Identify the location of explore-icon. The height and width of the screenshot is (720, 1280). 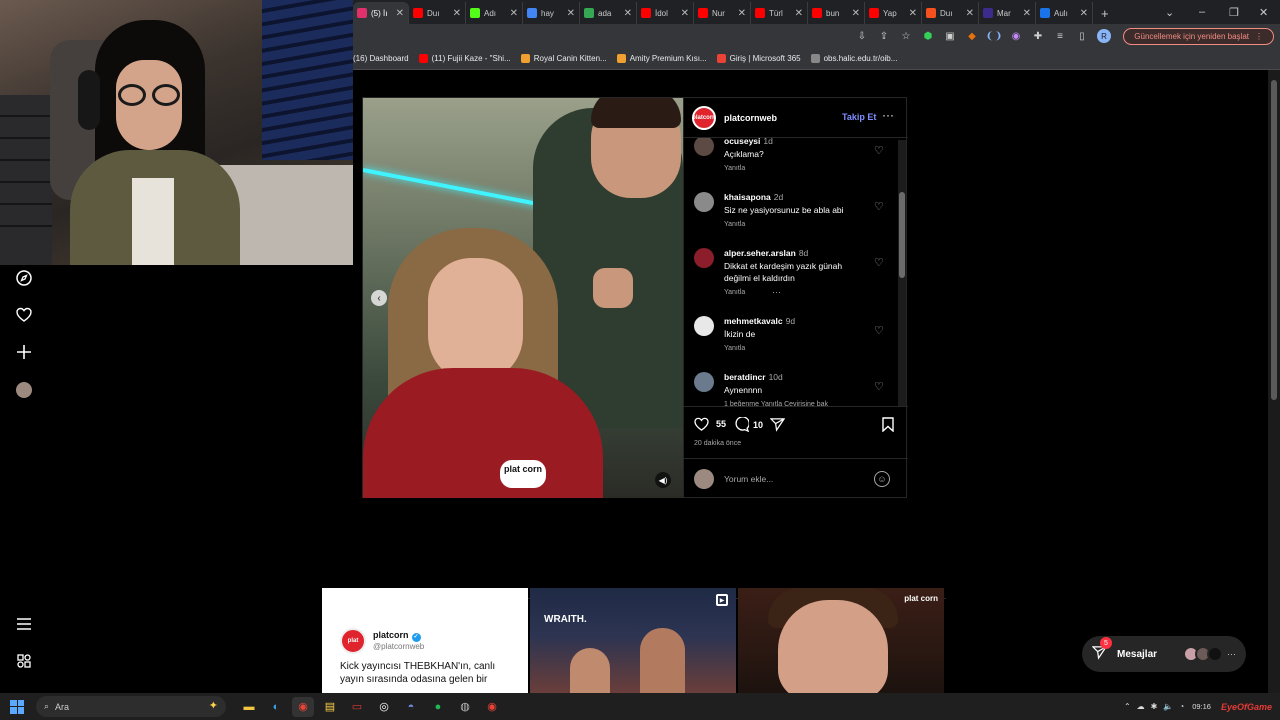
(24, 278).